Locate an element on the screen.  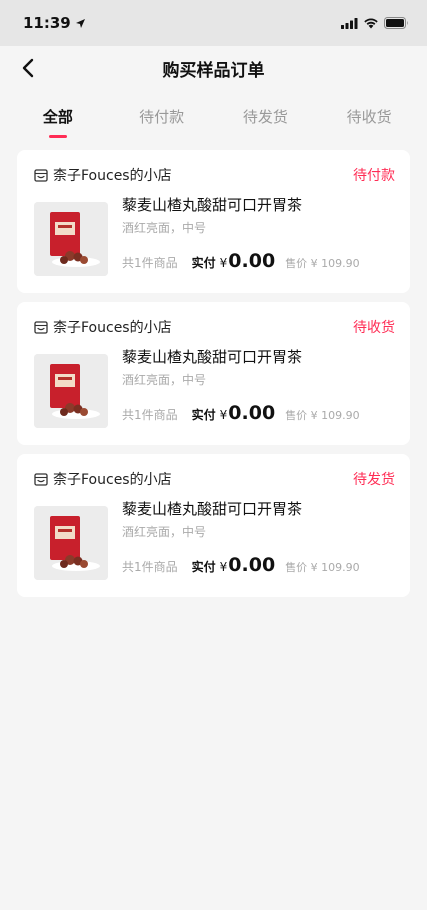
tab-all: 全部 is located at coordinates (58, 122).